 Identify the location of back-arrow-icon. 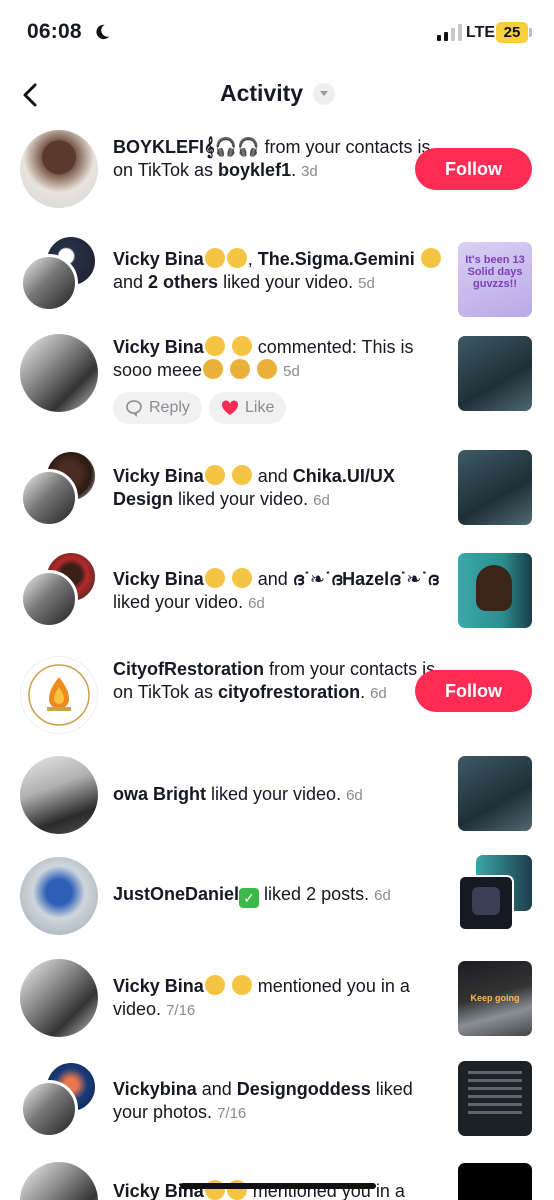
(30, 95).